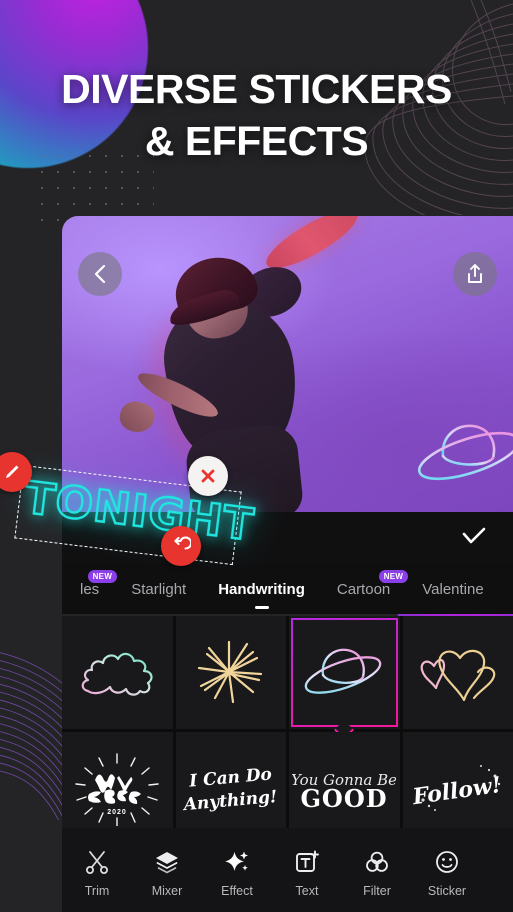 This screenshot has width=513, height=912. I want to click on back-button, so click(100, 274).